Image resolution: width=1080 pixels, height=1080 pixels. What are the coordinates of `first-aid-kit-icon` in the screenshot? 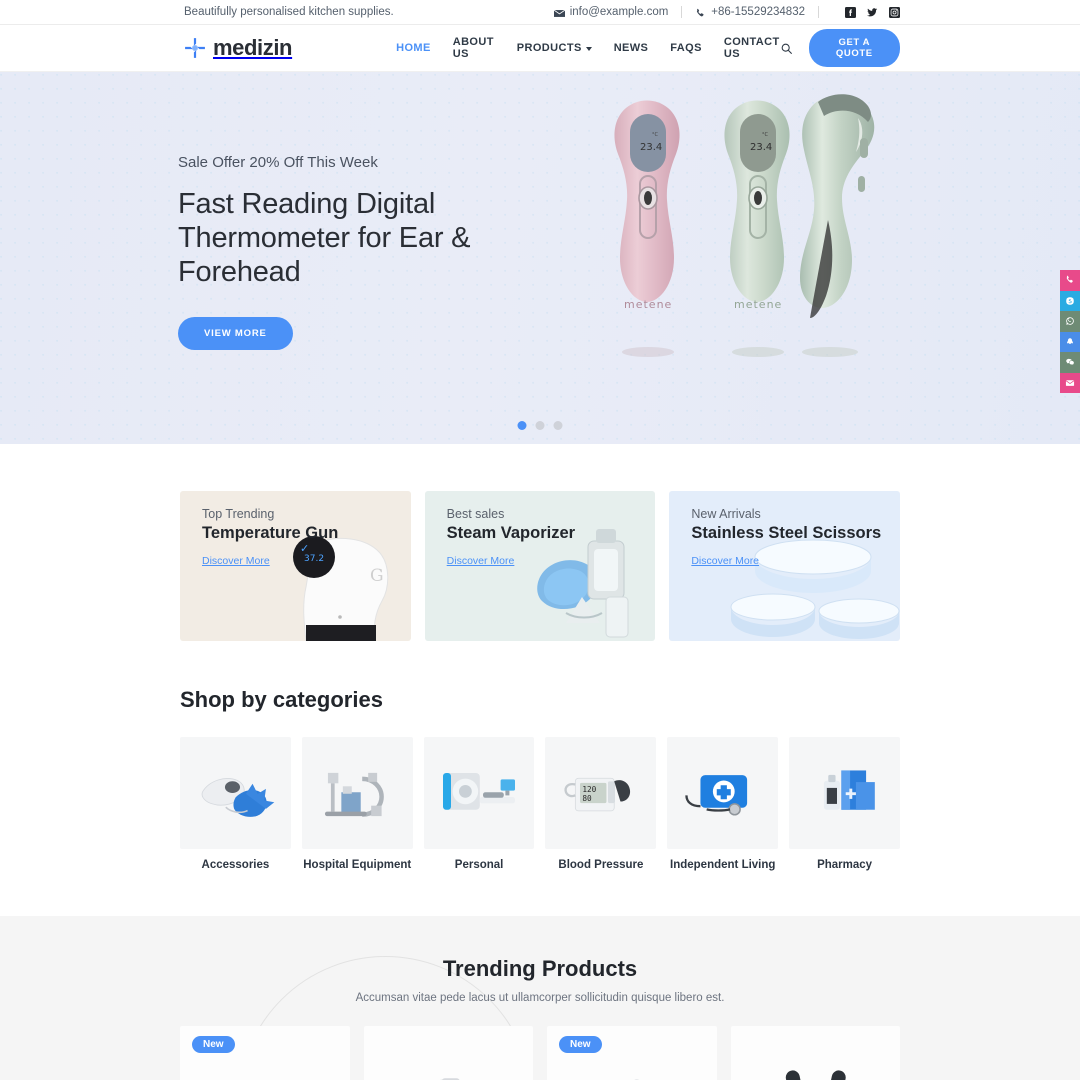 It's located at (715, 795).